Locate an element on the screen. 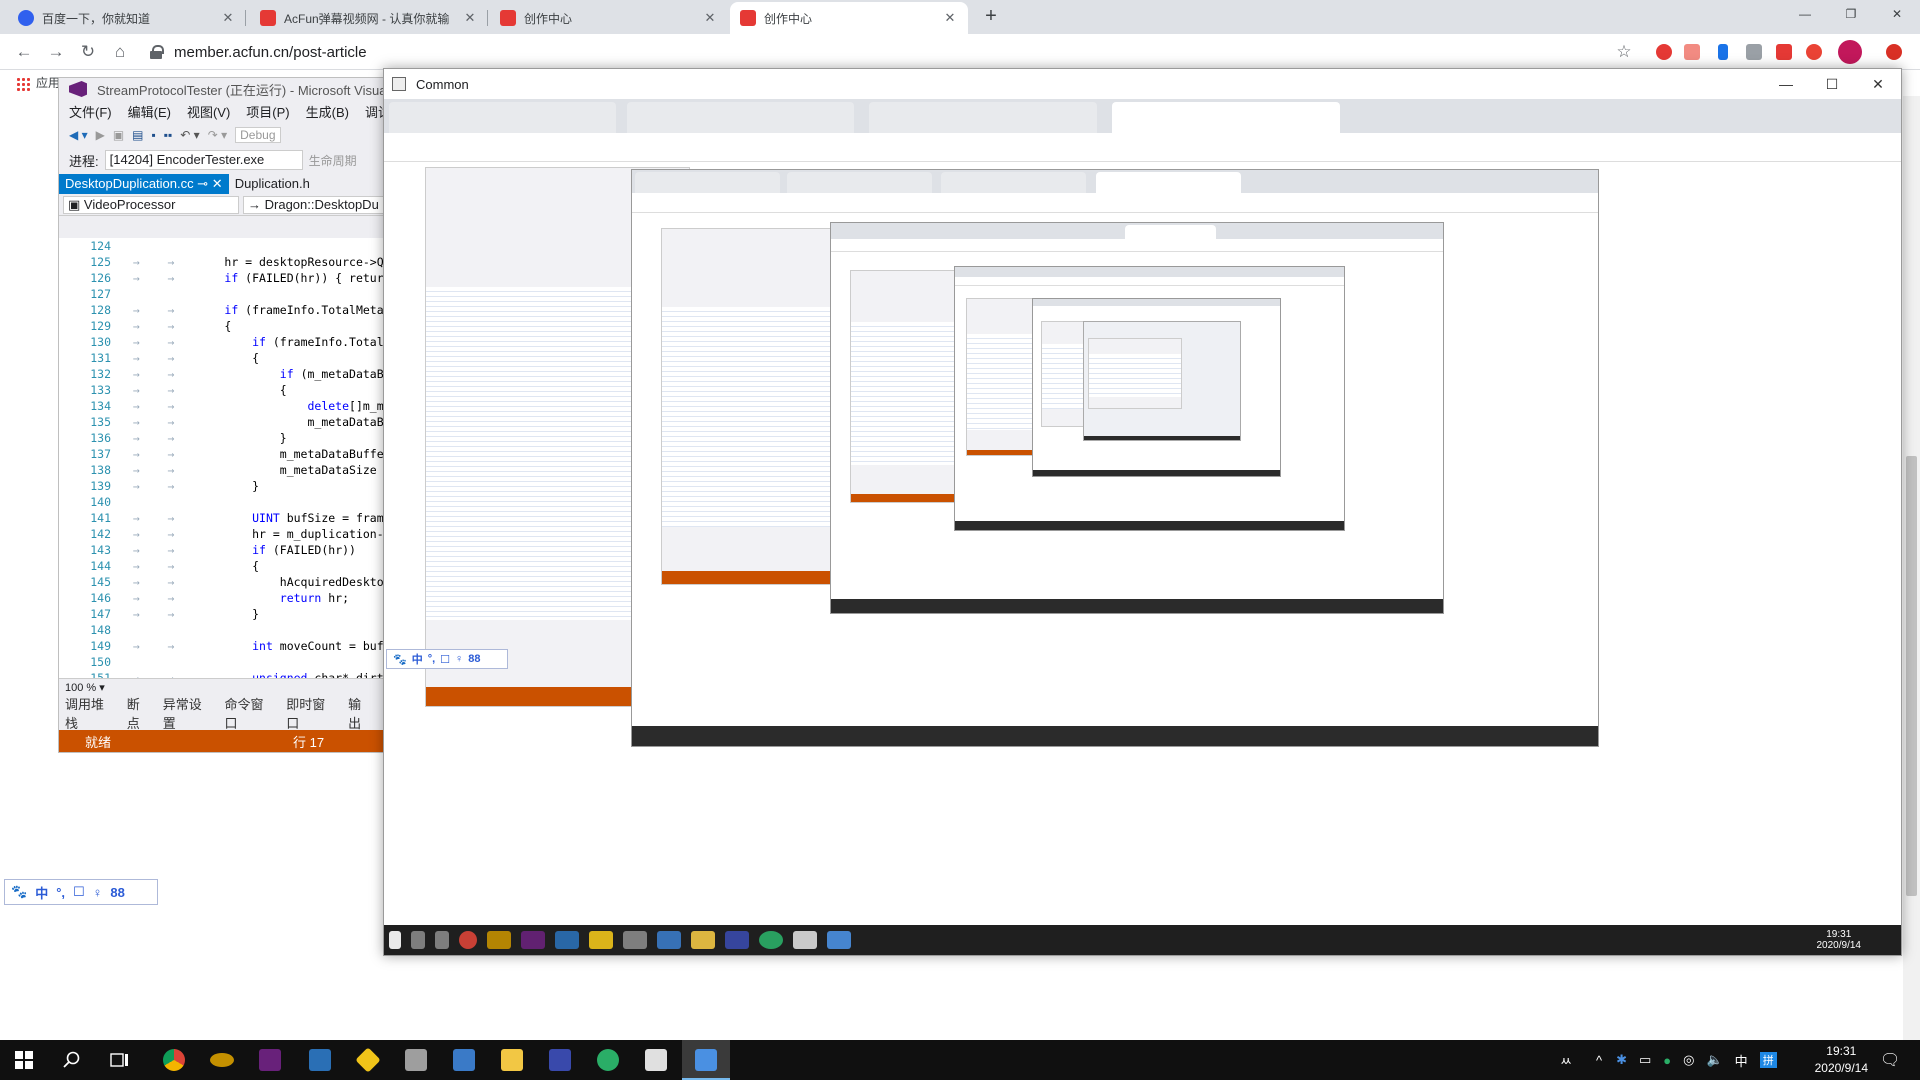  code-line: 128 → → if (frameInfo.TotalMetada is located at coordinates (228, 310).